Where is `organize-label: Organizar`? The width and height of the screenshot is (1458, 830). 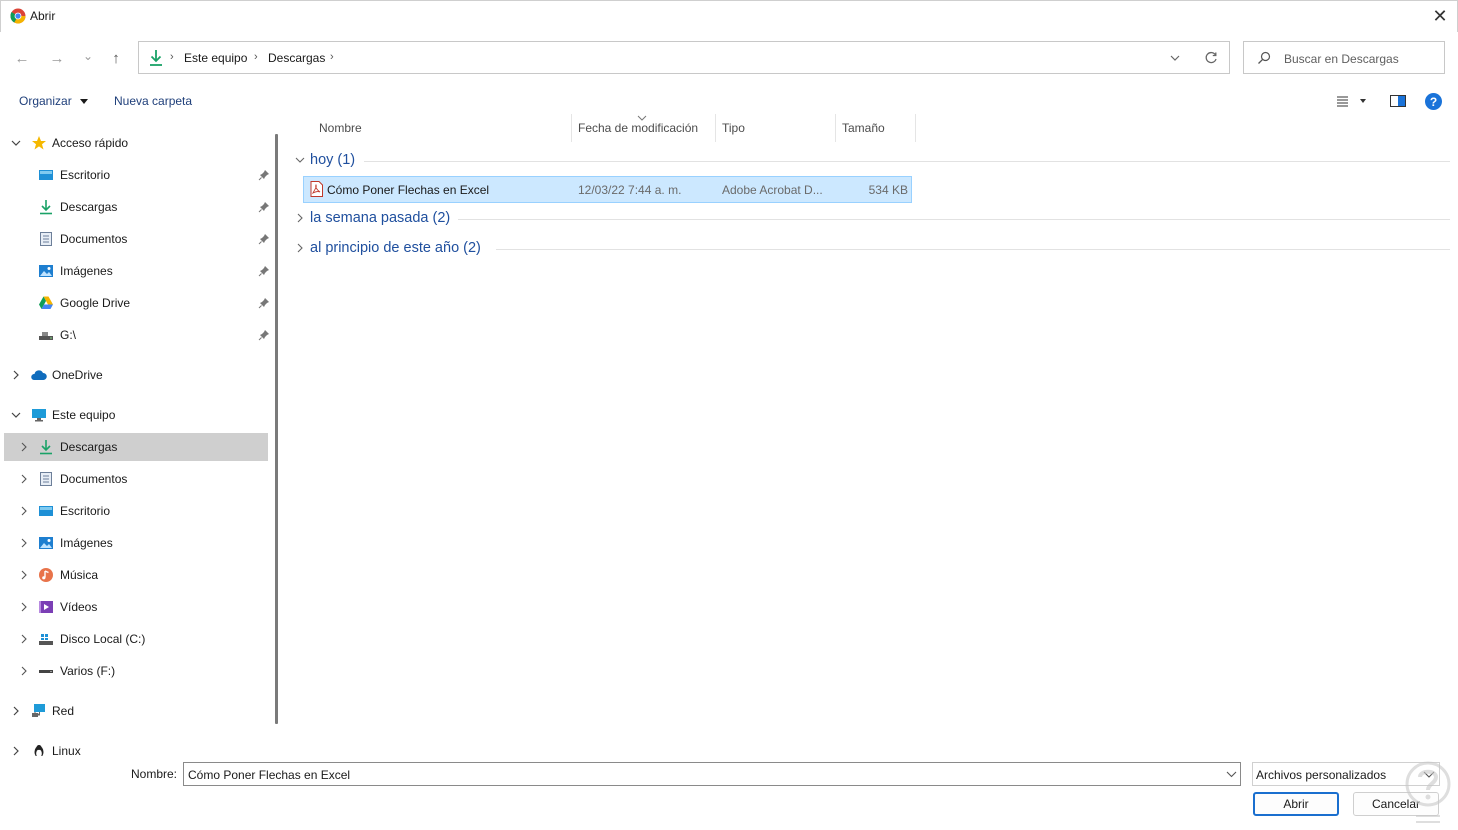
organize-label: Organizar is located at coordinates (45, 101).